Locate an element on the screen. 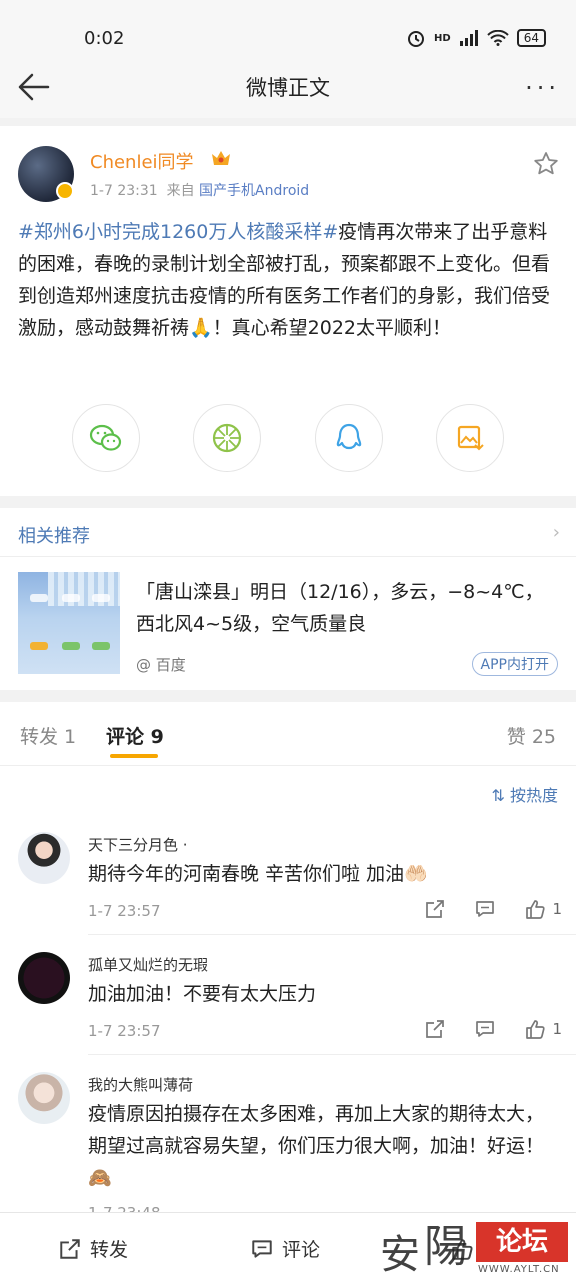 Image resolution: width=576 pixels, height=1280 pixels. author-name: Chenlei同学 is located at coordinates (142, 161).